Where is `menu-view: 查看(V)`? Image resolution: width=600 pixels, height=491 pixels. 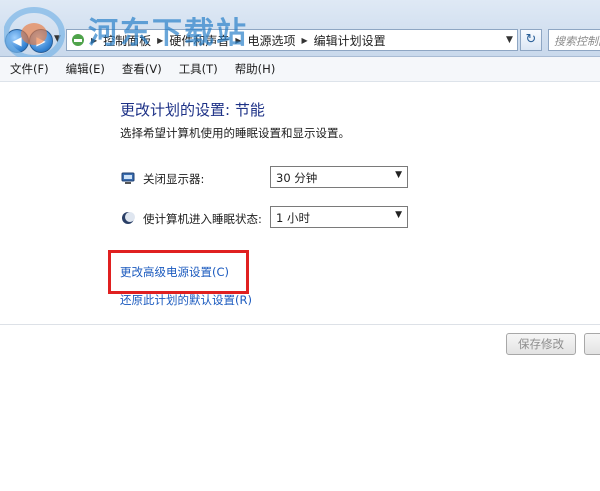 menu-view: 查看(V) is located at coordinates (140, 69).